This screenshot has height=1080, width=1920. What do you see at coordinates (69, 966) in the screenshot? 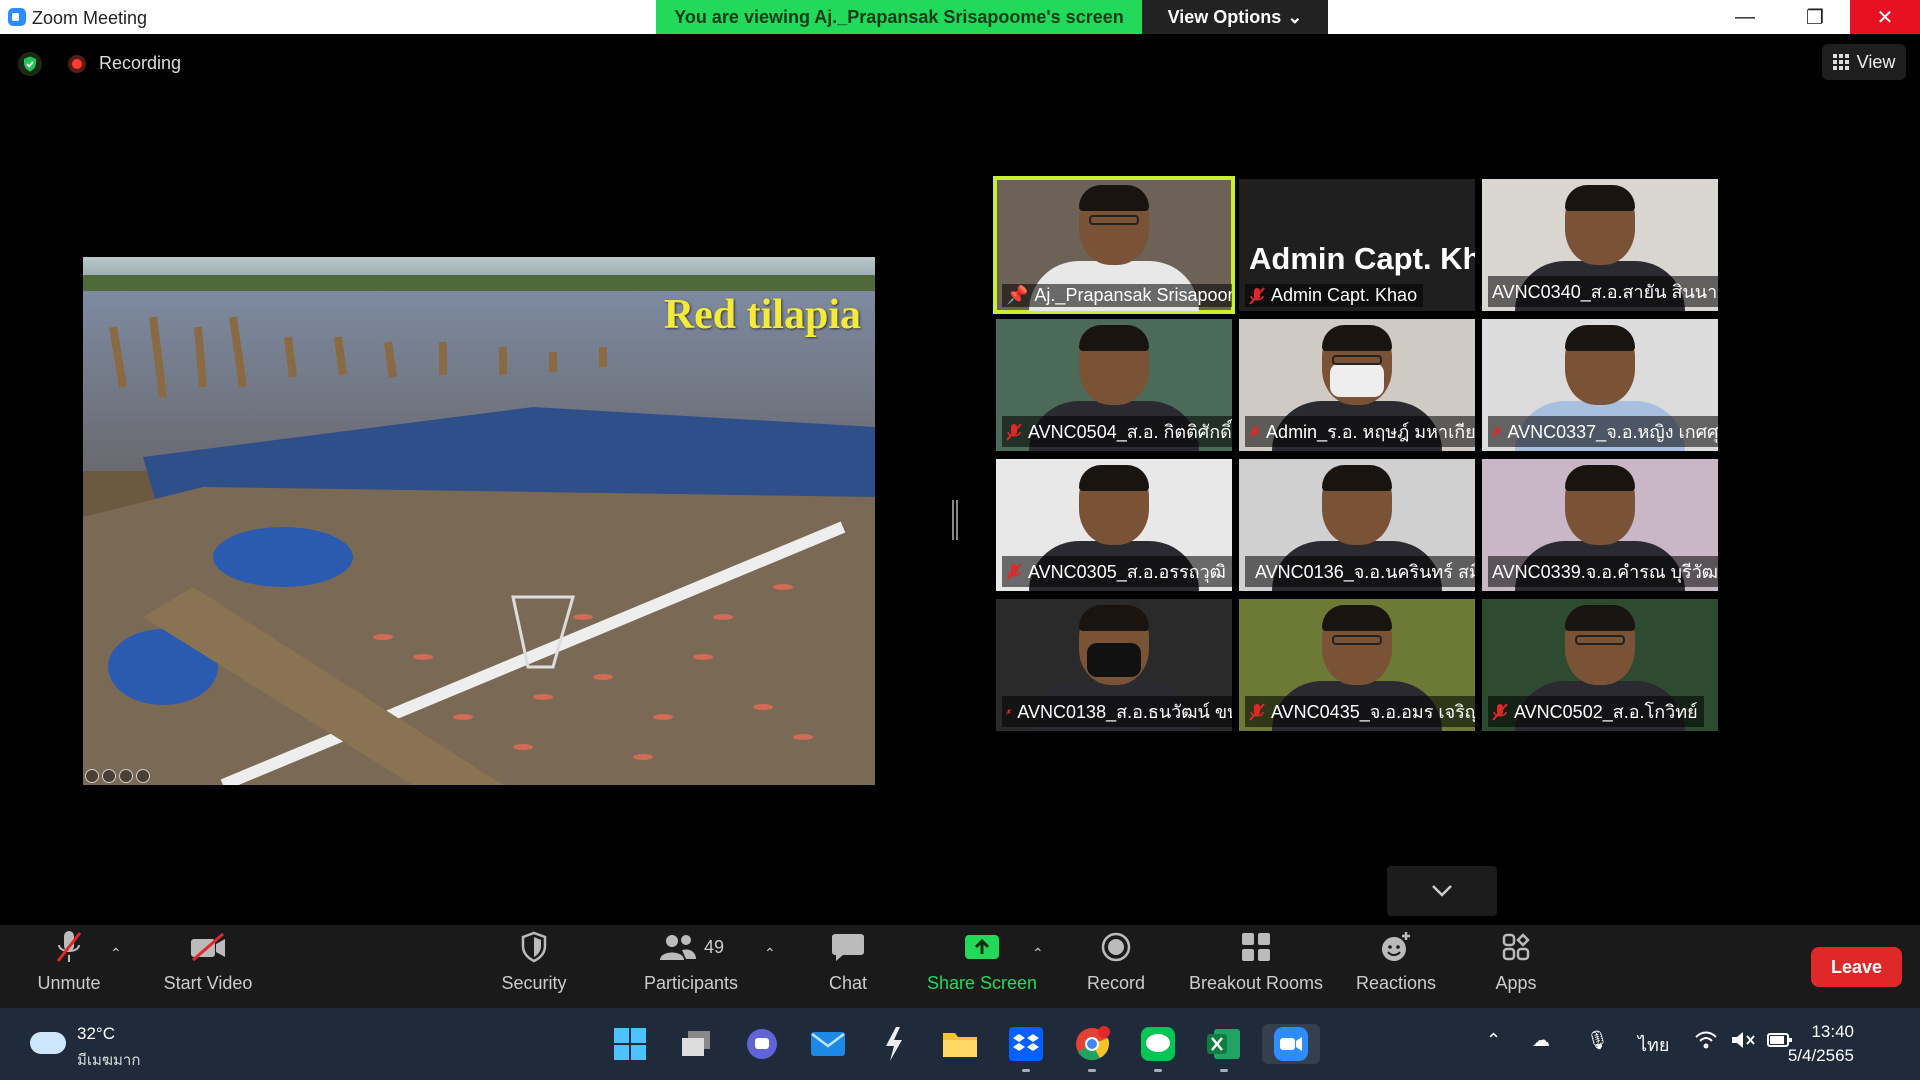
I see `unmute-button: Unmute` at bounding box center [69, 966].